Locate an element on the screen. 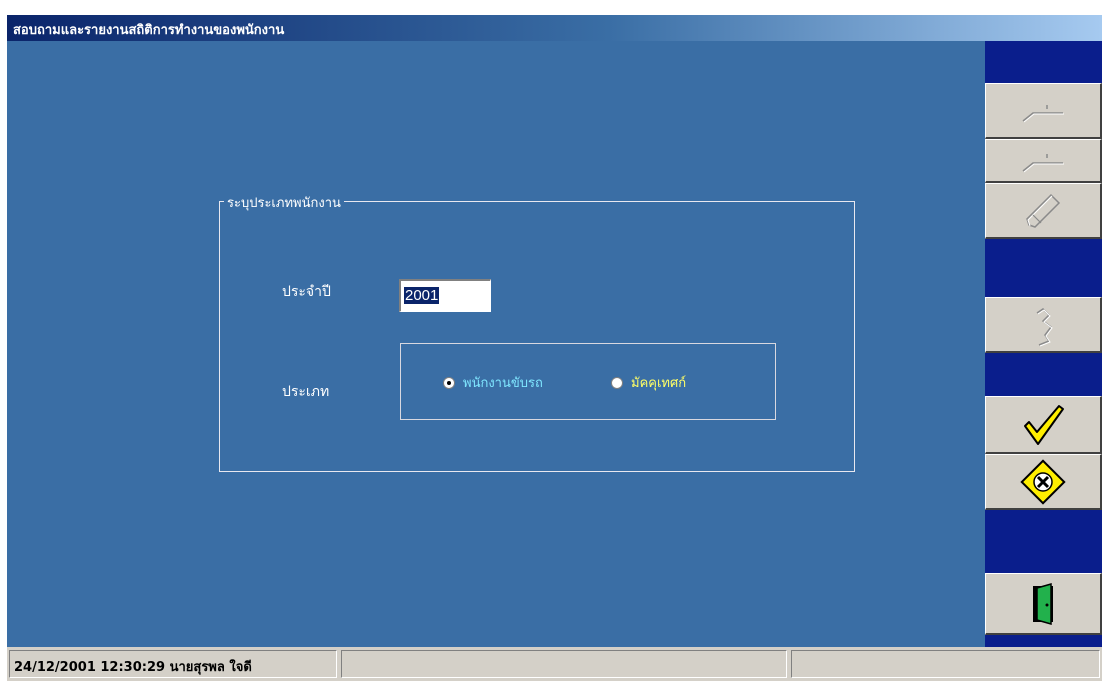 The height and width of the screenshot is (681, 1109). insert-icon is located at coordinates (1043, 162).